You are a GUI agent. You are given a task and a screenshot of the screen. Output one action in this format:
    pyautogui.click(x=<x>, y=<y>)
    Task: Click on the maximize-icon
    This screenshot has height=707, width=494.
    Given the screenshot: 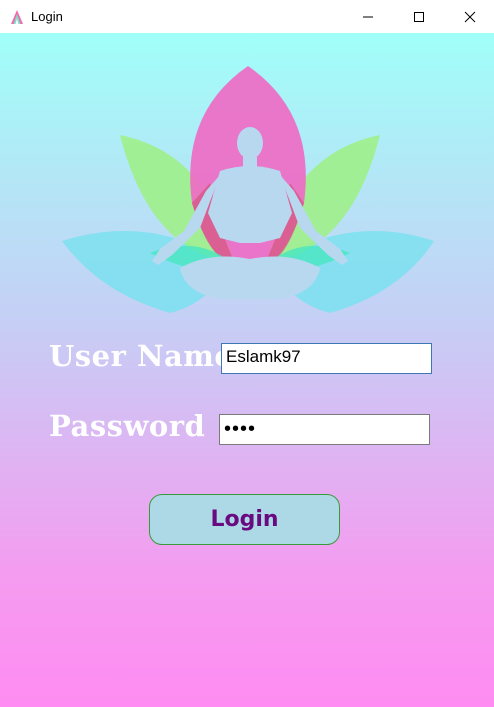 What is the action you would take?
    pyautogui.click(x=419, y=16)
    